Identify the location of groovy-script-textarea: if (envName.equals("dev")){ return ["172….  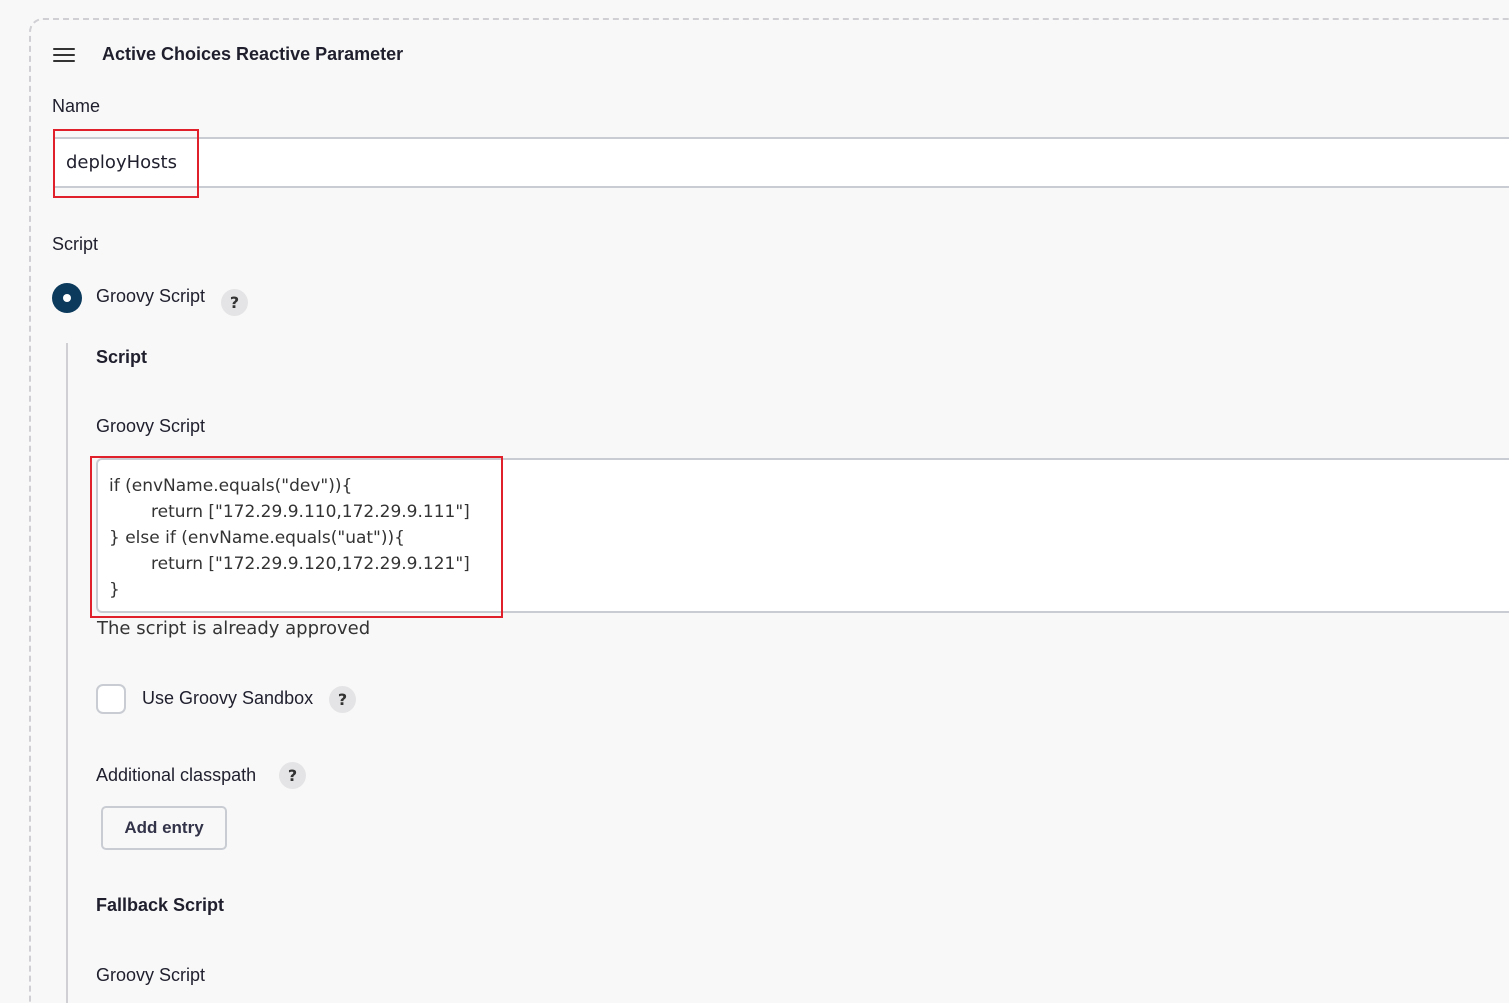
(802, 535).